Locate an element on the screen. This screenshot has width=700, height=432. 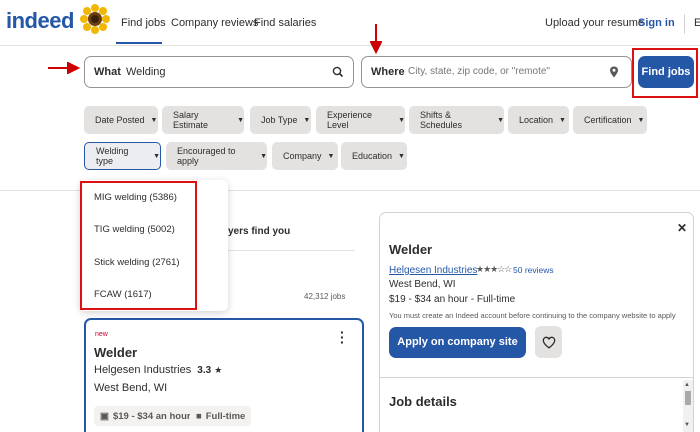
filter-welding-type: Welding type ▼ is located at coordinates (122, 156).